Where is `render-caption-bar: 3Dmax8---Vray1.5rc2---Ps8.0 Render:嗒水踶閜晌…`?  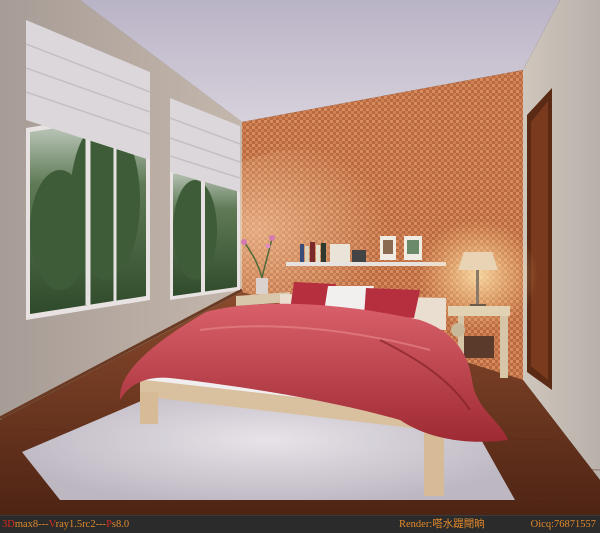
render-caption-bar: 3Dmax8---Vray1.5rc2---Ps8.0 Render:嗒水踶閜晌… is located at coordinates (300, 524).